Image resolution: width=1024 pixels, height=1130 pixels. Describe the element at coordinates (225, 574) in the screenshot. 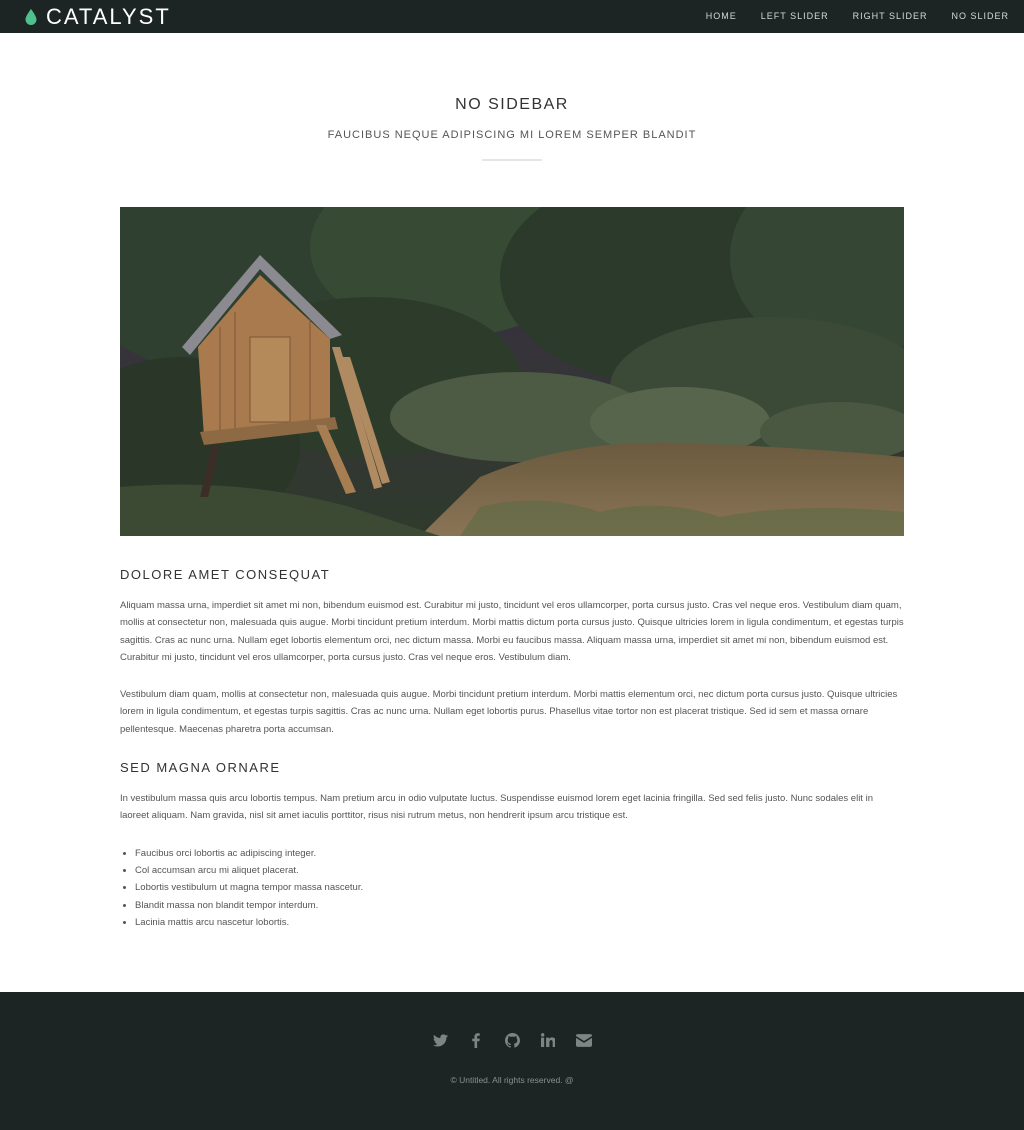

I see `section-heading: DOLORE AMET CONSEQUAT` at that location.